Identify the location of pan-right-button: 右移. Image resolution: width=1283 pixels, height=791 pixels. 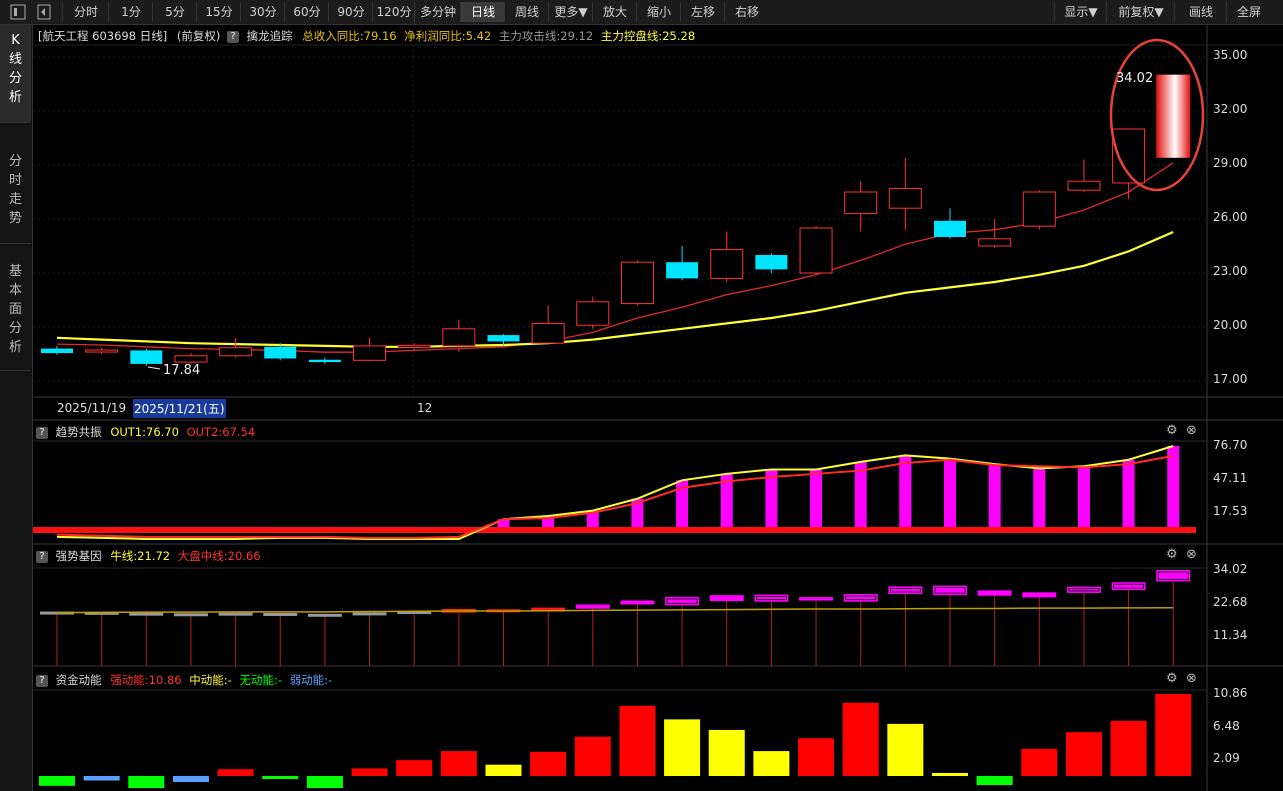
(746, 12).